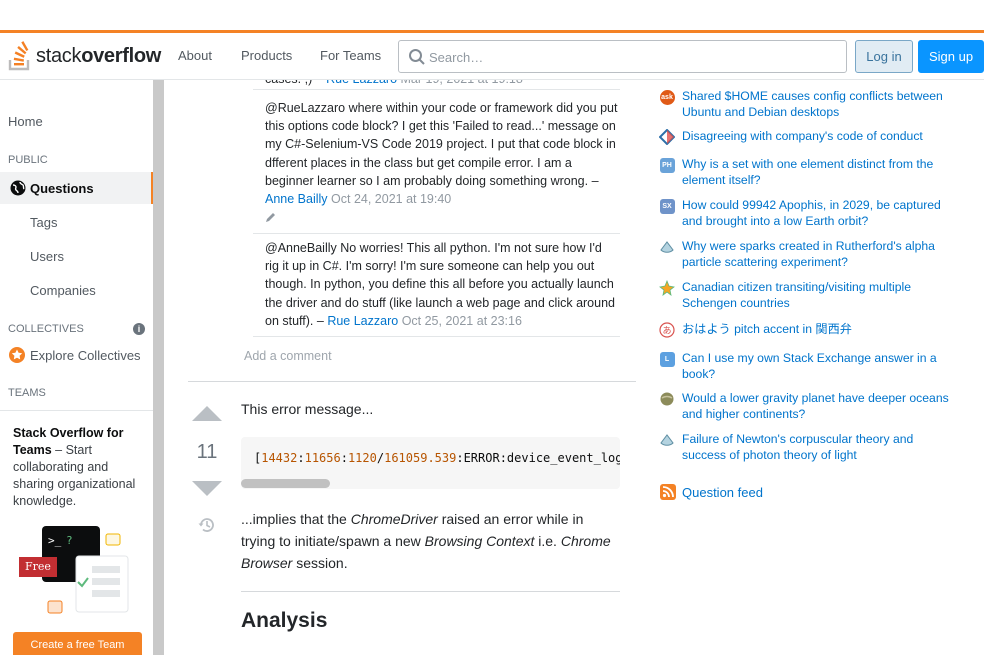  I want to click on top-bar-divider, so click(492, 79).